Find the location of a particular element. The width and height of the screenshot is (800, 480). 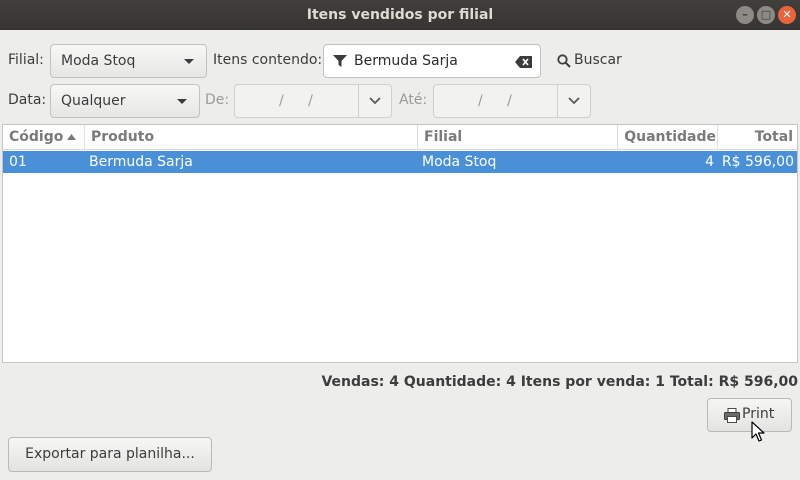

print-button-label: Print is located at coordinates (758, 414).